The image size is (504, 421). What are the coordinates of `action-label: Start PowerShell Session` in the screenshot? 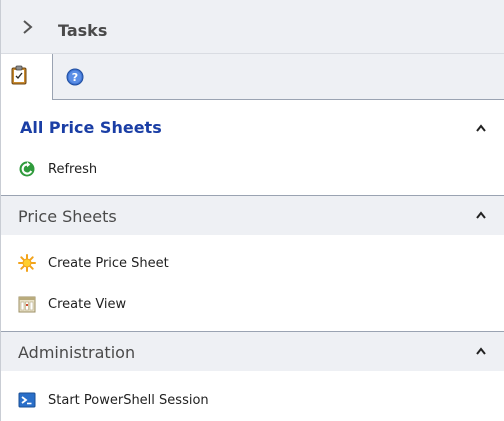 It's located at (128, 400).